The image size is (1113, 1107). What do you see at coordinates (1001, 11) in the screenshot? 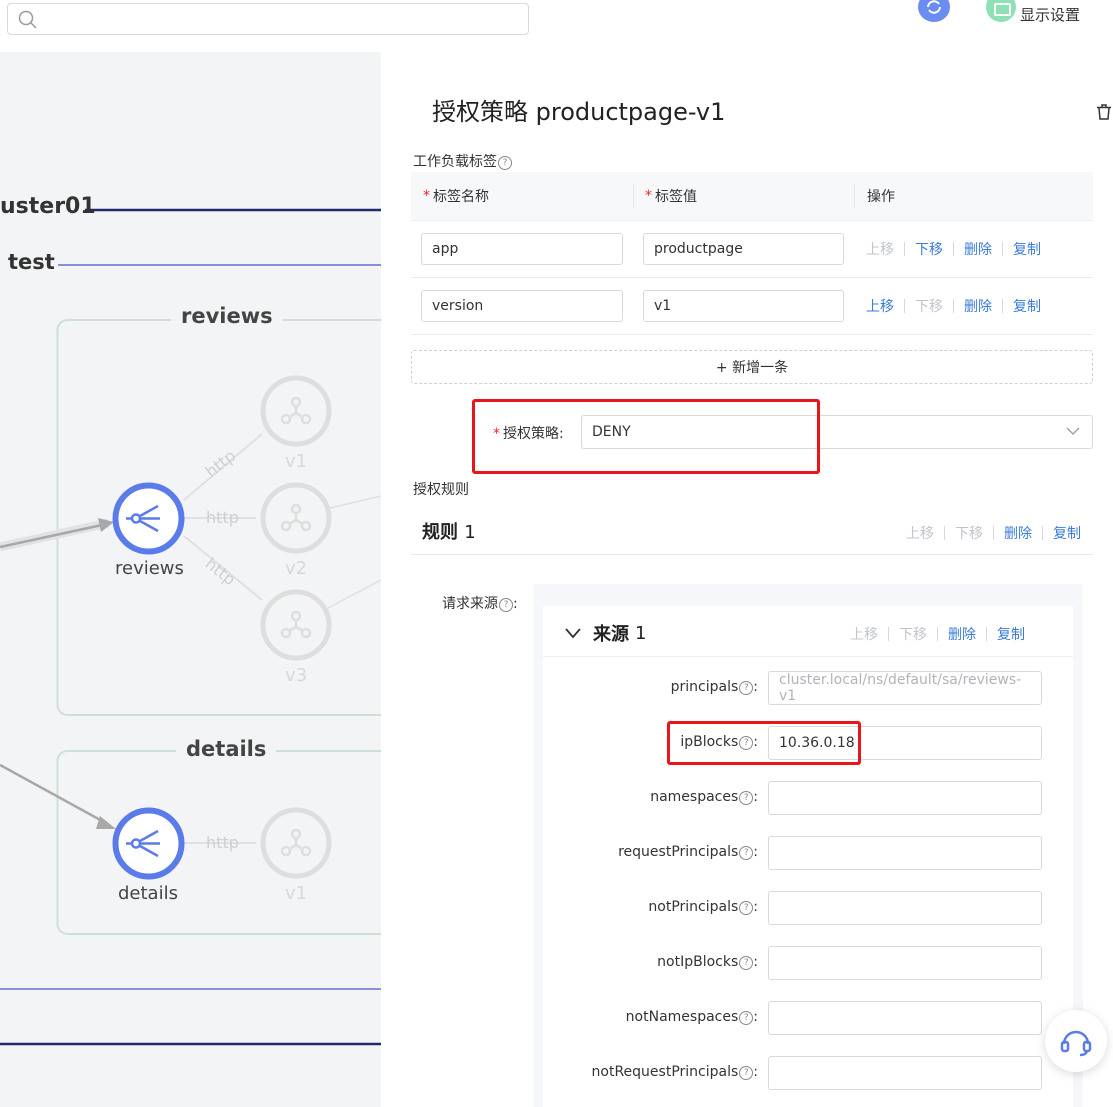
I see `monitor-icon` at bounding box center [1001, 11].